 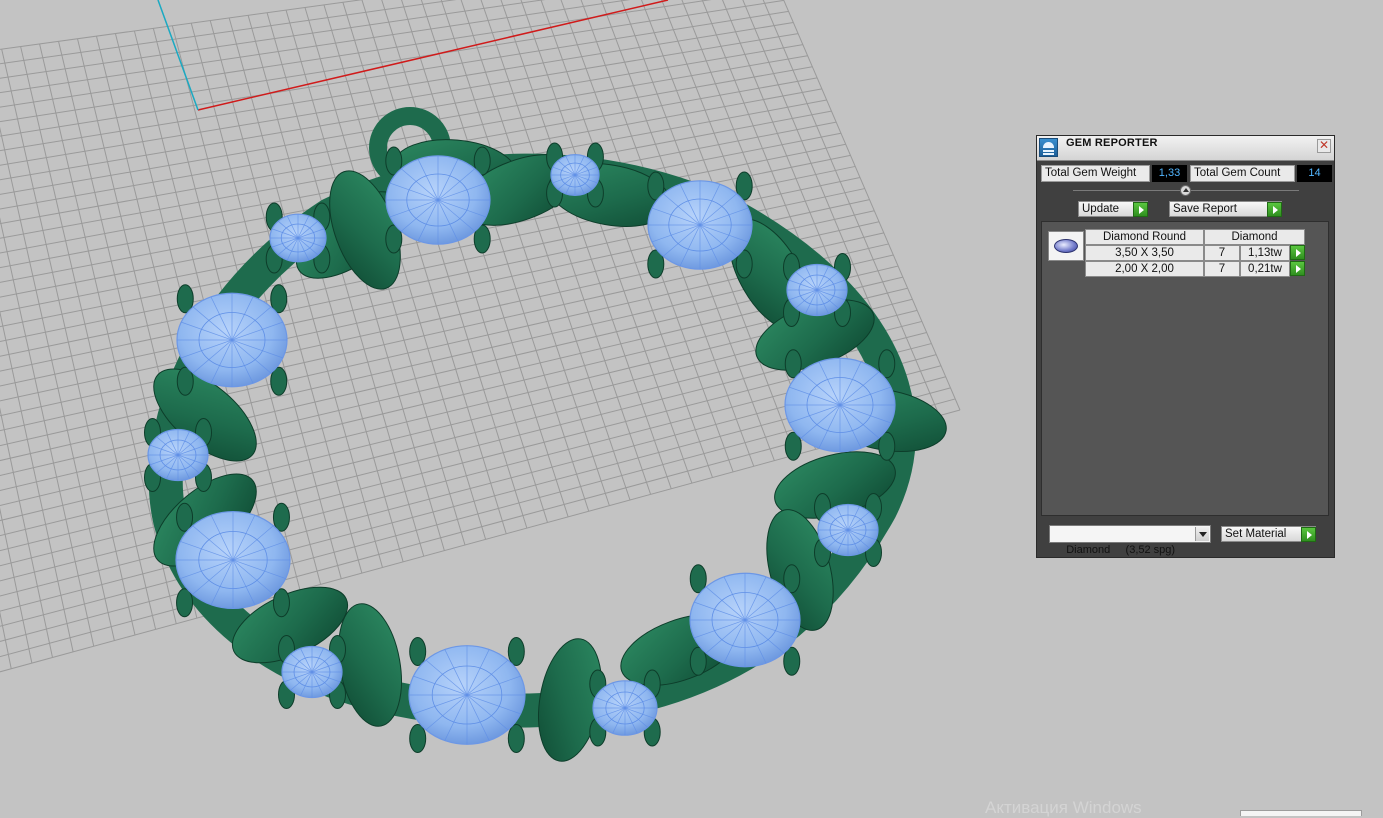 What do you see at coordinates (1265, 253) in the screenshot?
I see `gem-weight-cell: 1,13tw` at bounding box center [1265, 253].